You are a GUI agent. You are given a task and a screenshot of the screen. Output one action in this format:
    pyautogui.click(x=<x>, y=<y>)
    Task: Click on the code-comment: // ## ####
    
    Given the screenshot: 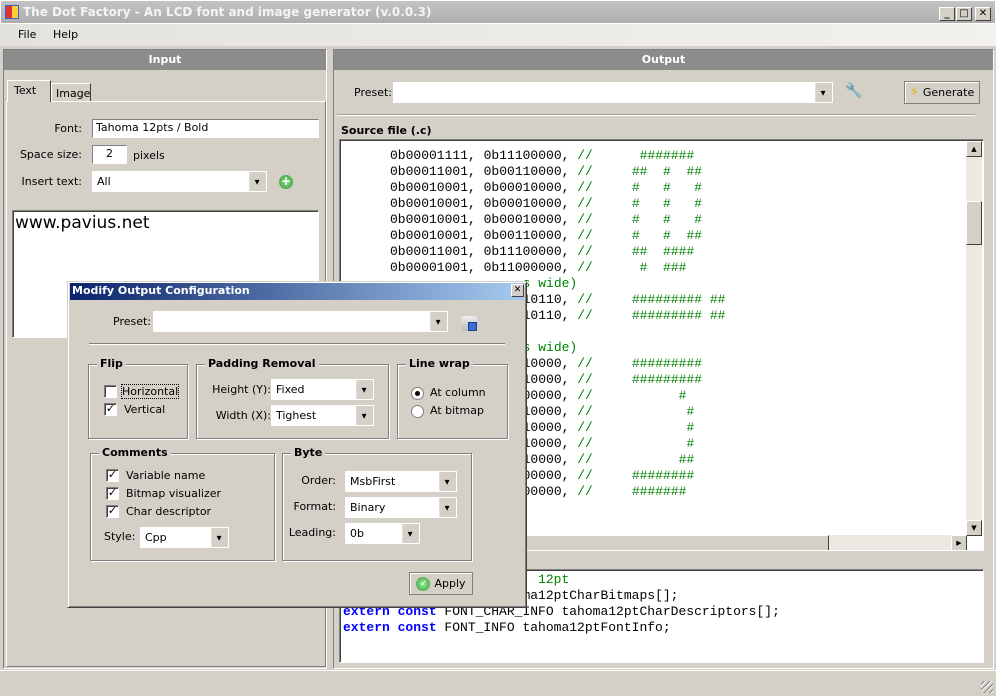 What is the action you would take?
    pyautogui.click(x=636, y=251)
    